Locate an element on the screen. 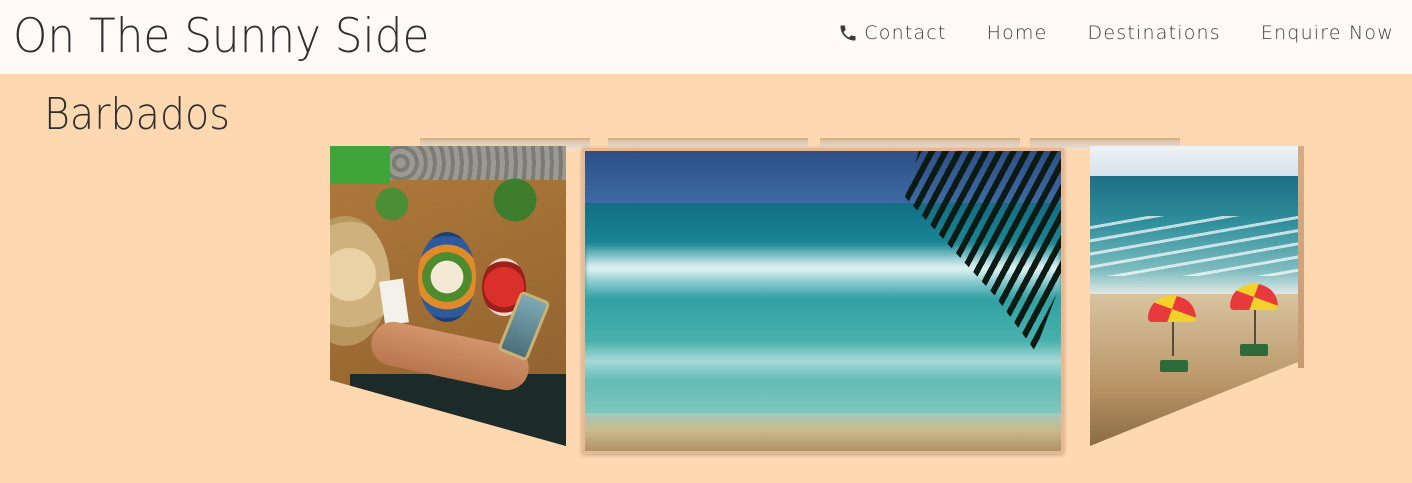 The image size is (1412, 483). nav-destinations-link: Destinations is located at coordinates (1154, 33).